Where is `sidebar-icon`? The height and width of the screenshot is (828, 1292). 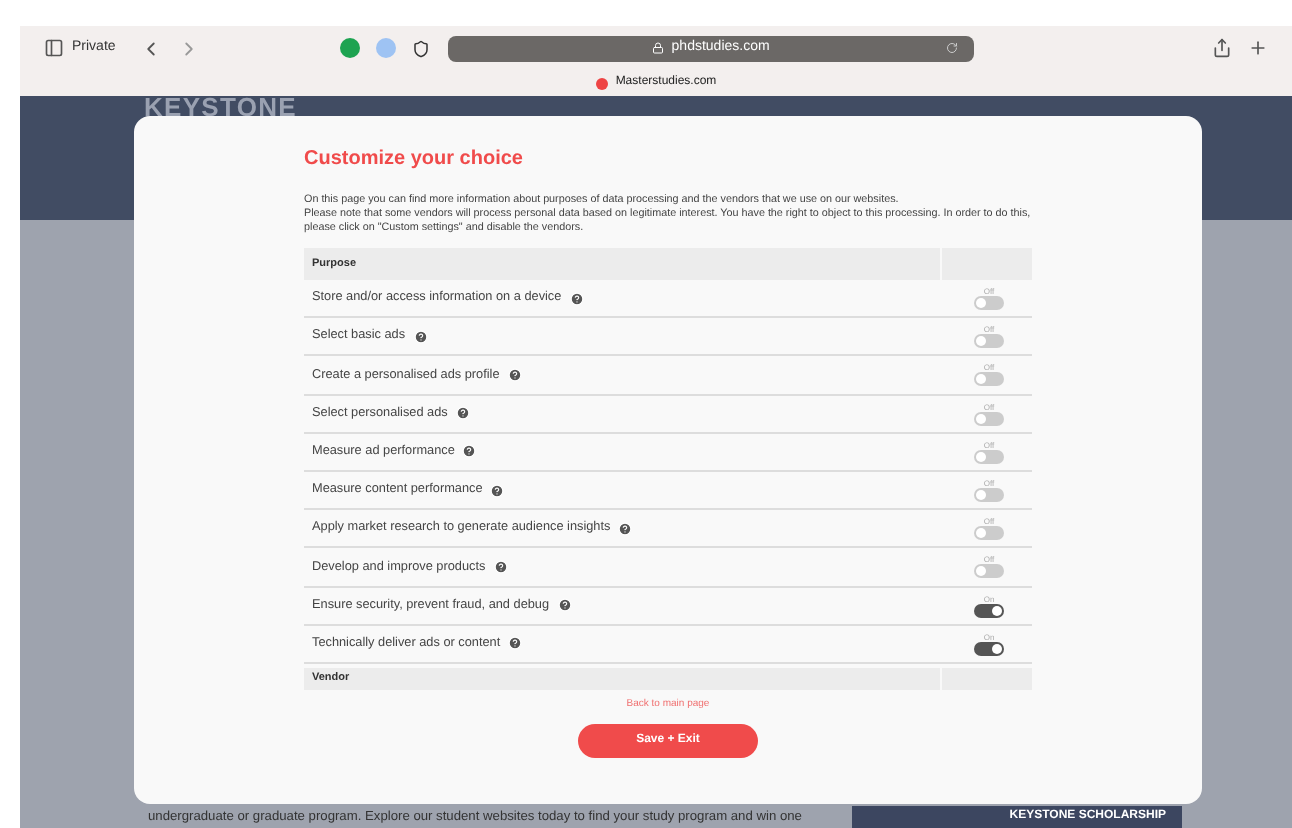
sidebar-icon is located at coordinates (54, 48).